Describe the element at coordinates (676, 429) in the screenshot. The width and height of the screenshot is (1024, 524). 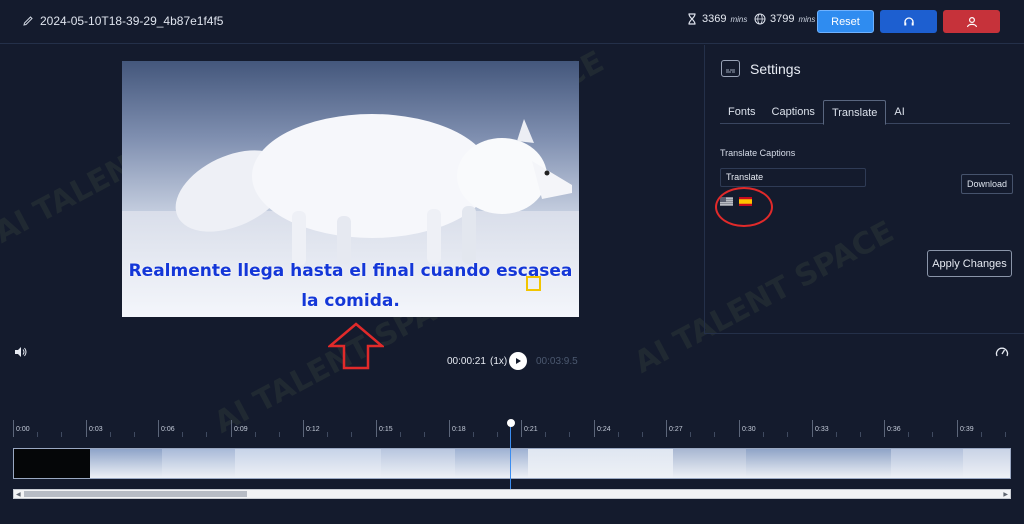
I see `ruler-tick-label: 0:27` at that location.